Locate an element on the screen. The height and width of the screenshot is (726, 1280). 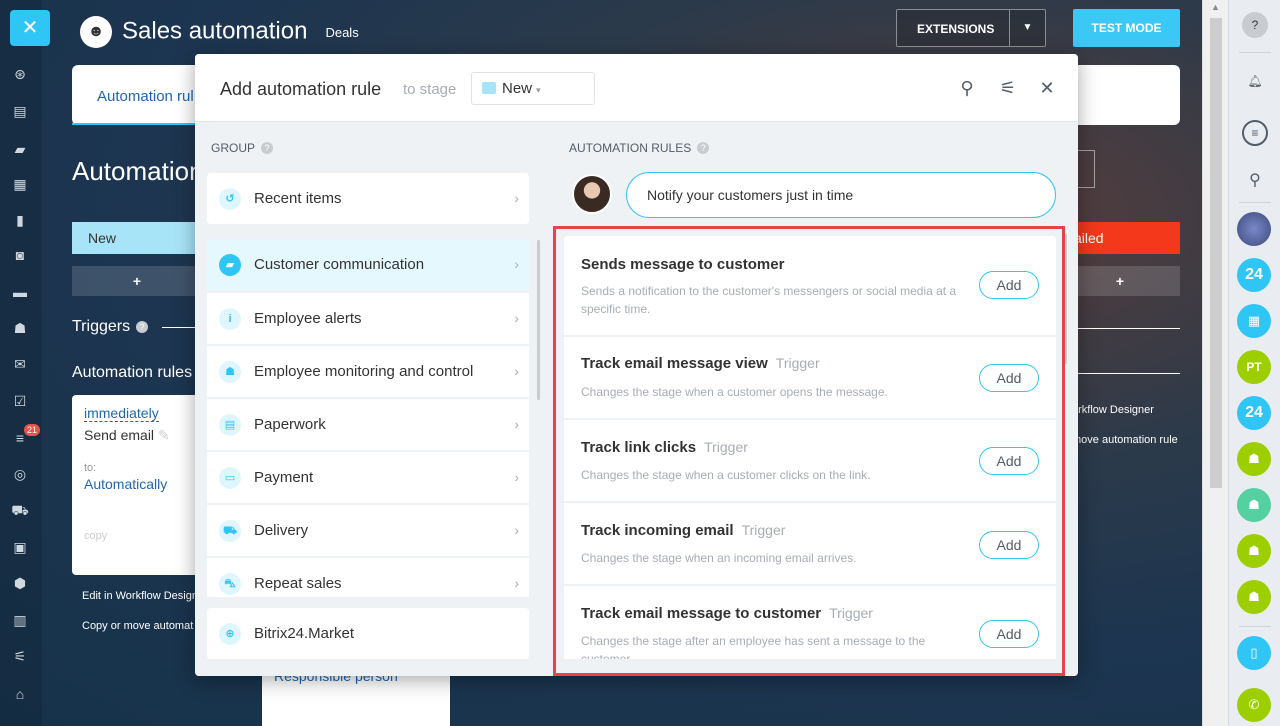
page-scrollbar: ▲ is located at coordinates (1215, 363).